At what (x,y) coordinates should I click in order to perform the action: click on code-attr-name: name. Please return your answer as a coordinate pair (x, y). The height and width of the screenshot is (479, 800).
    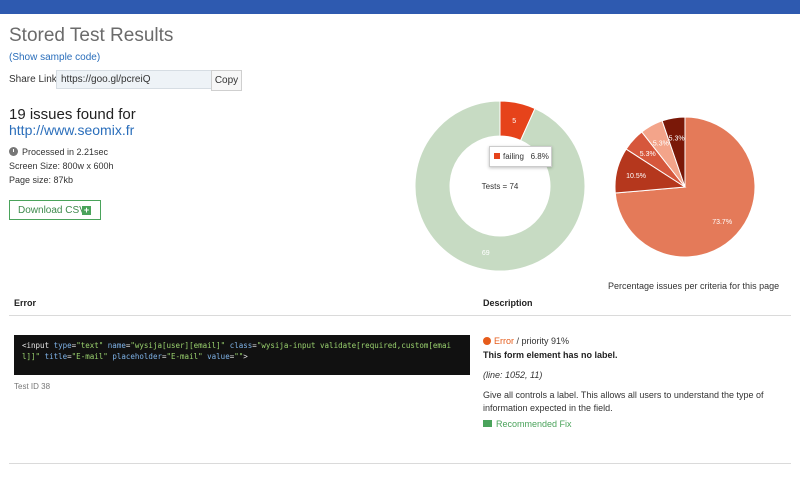
    Looking at the image, I should click on (116, 345).